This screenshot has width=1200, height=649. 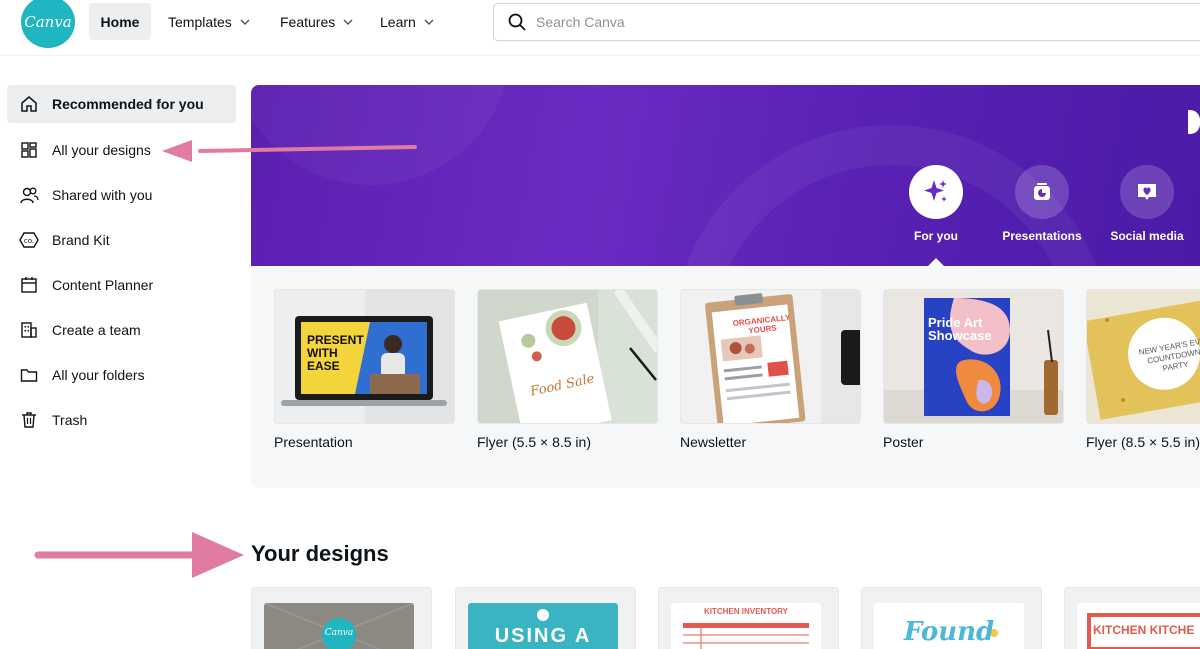 I want to click on nav-learn: Learn, so click(x=407, y=21).